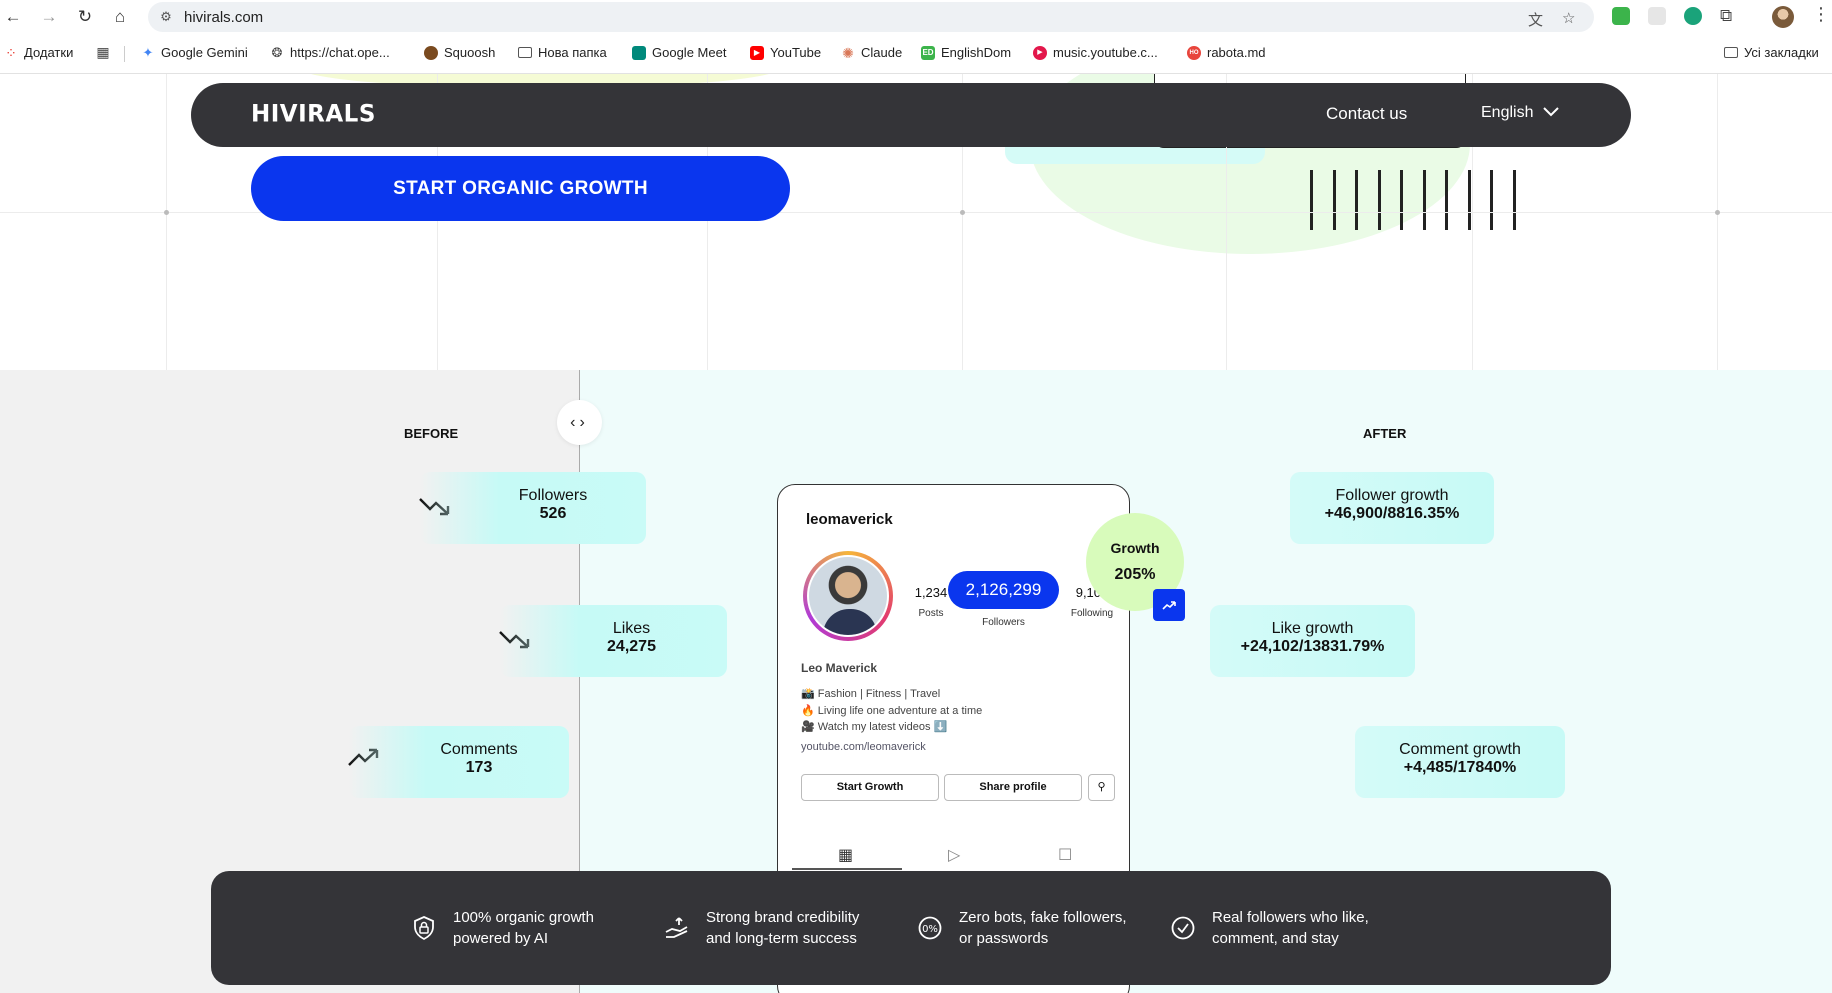 This screenshot has width=1832, height=993. What do you see at coordinates (1621, 16) in the screenshot?
I see `extension-shield-icon` at bounding box center [1621, 16].